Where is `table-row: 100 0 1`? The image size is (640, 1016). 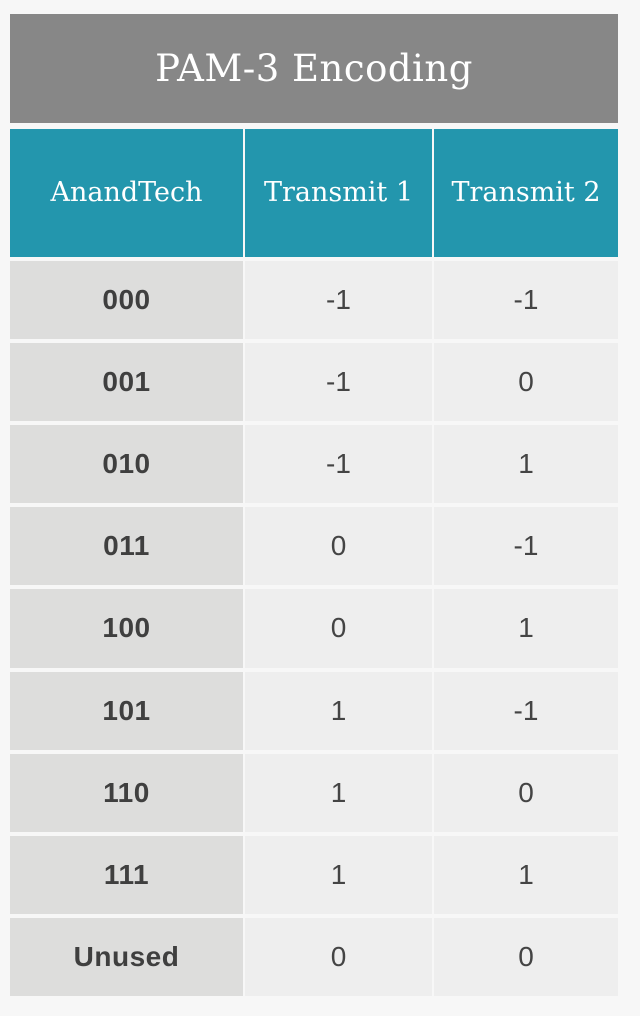
table-row: 100 0 1 is located at coordinates (314, 628).